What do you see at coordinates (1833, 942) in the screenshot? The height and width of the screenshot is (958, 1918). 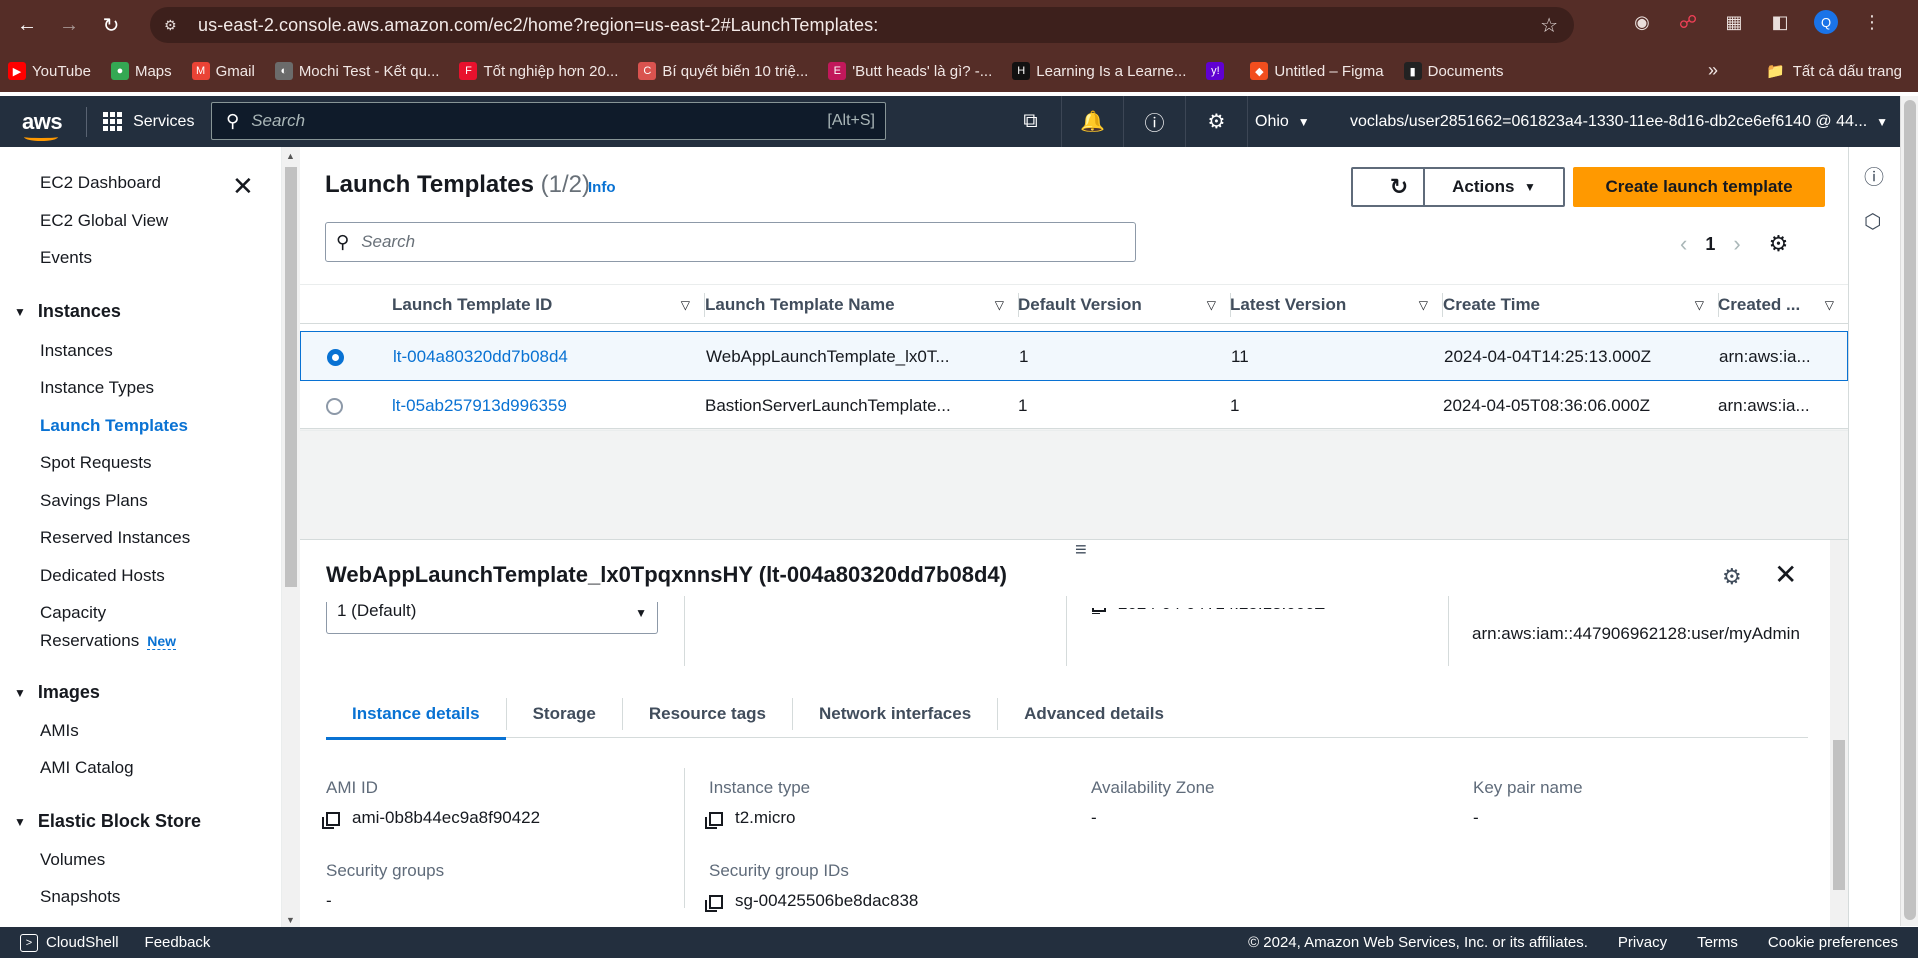 I see `cookie-preferences-link: Cookie preferences` at bounding box center [1833, 942].